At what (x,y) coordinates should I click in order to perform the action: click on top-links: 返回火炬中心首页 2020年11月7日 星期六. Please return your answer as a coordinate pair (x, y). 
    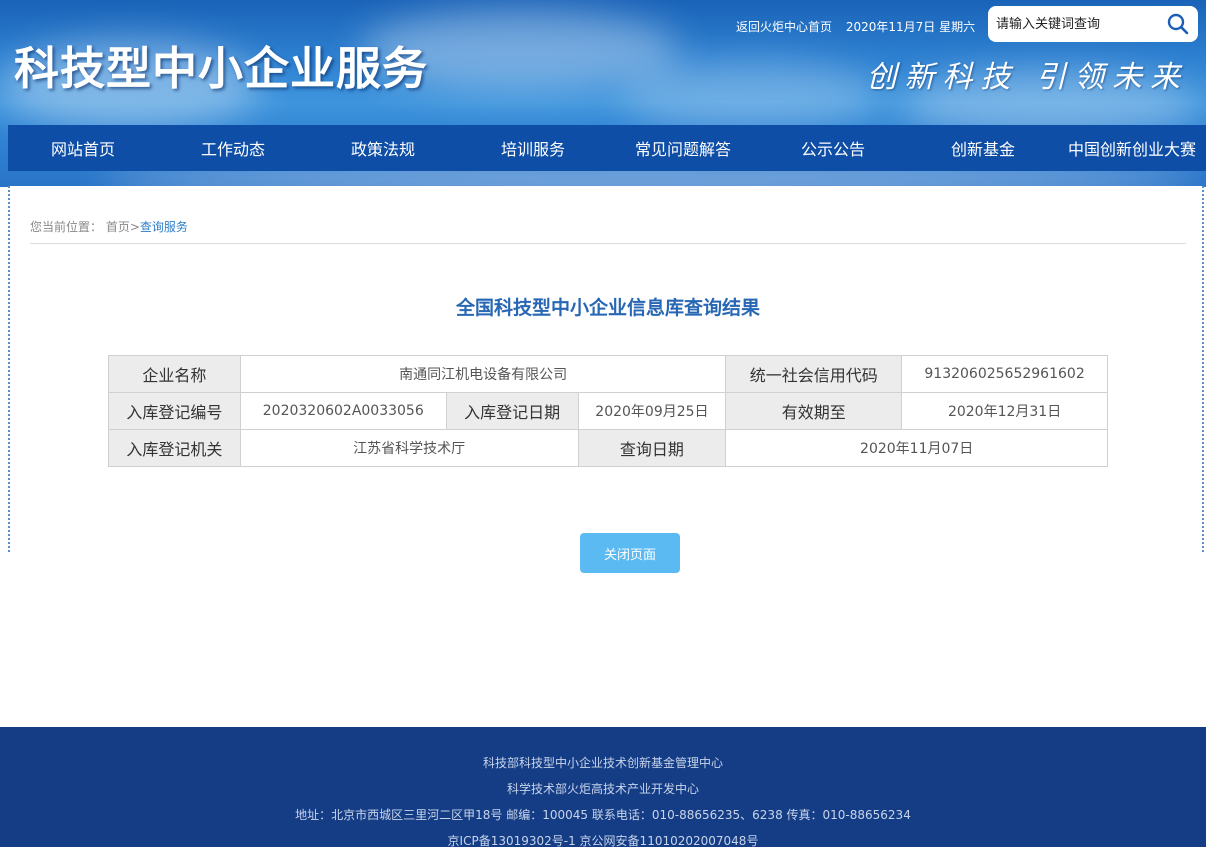
    Looking at the image, I should click on (855, 26).